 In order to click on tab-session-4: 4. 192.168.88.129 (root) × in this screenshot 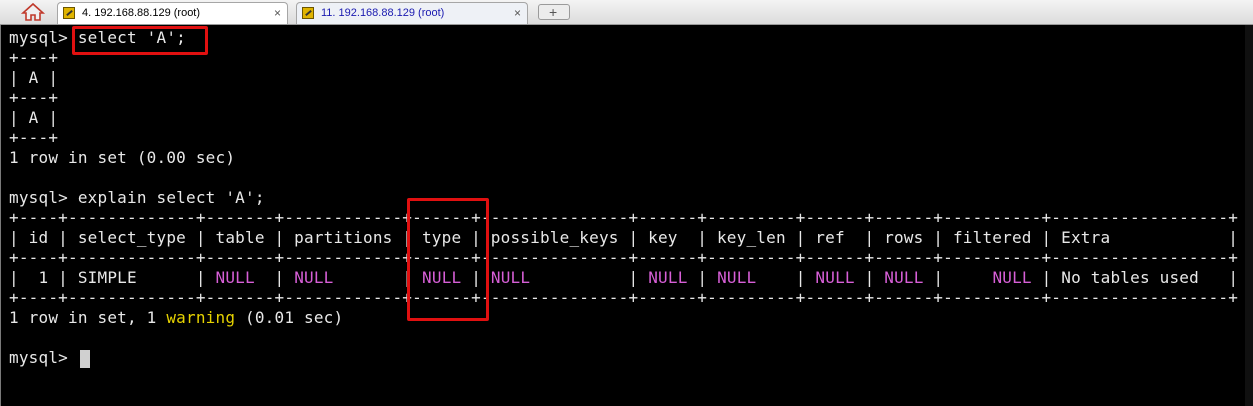, I will do `click(172, 13)`.